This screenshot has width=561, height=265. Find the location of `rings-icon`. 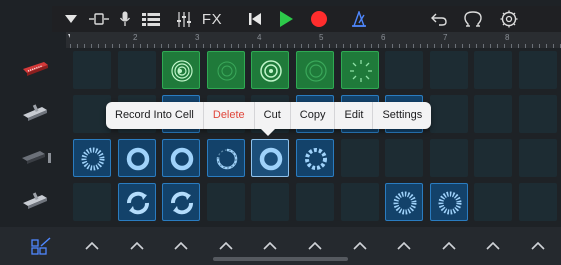

rings-icon is located at coordinates (271, 71).